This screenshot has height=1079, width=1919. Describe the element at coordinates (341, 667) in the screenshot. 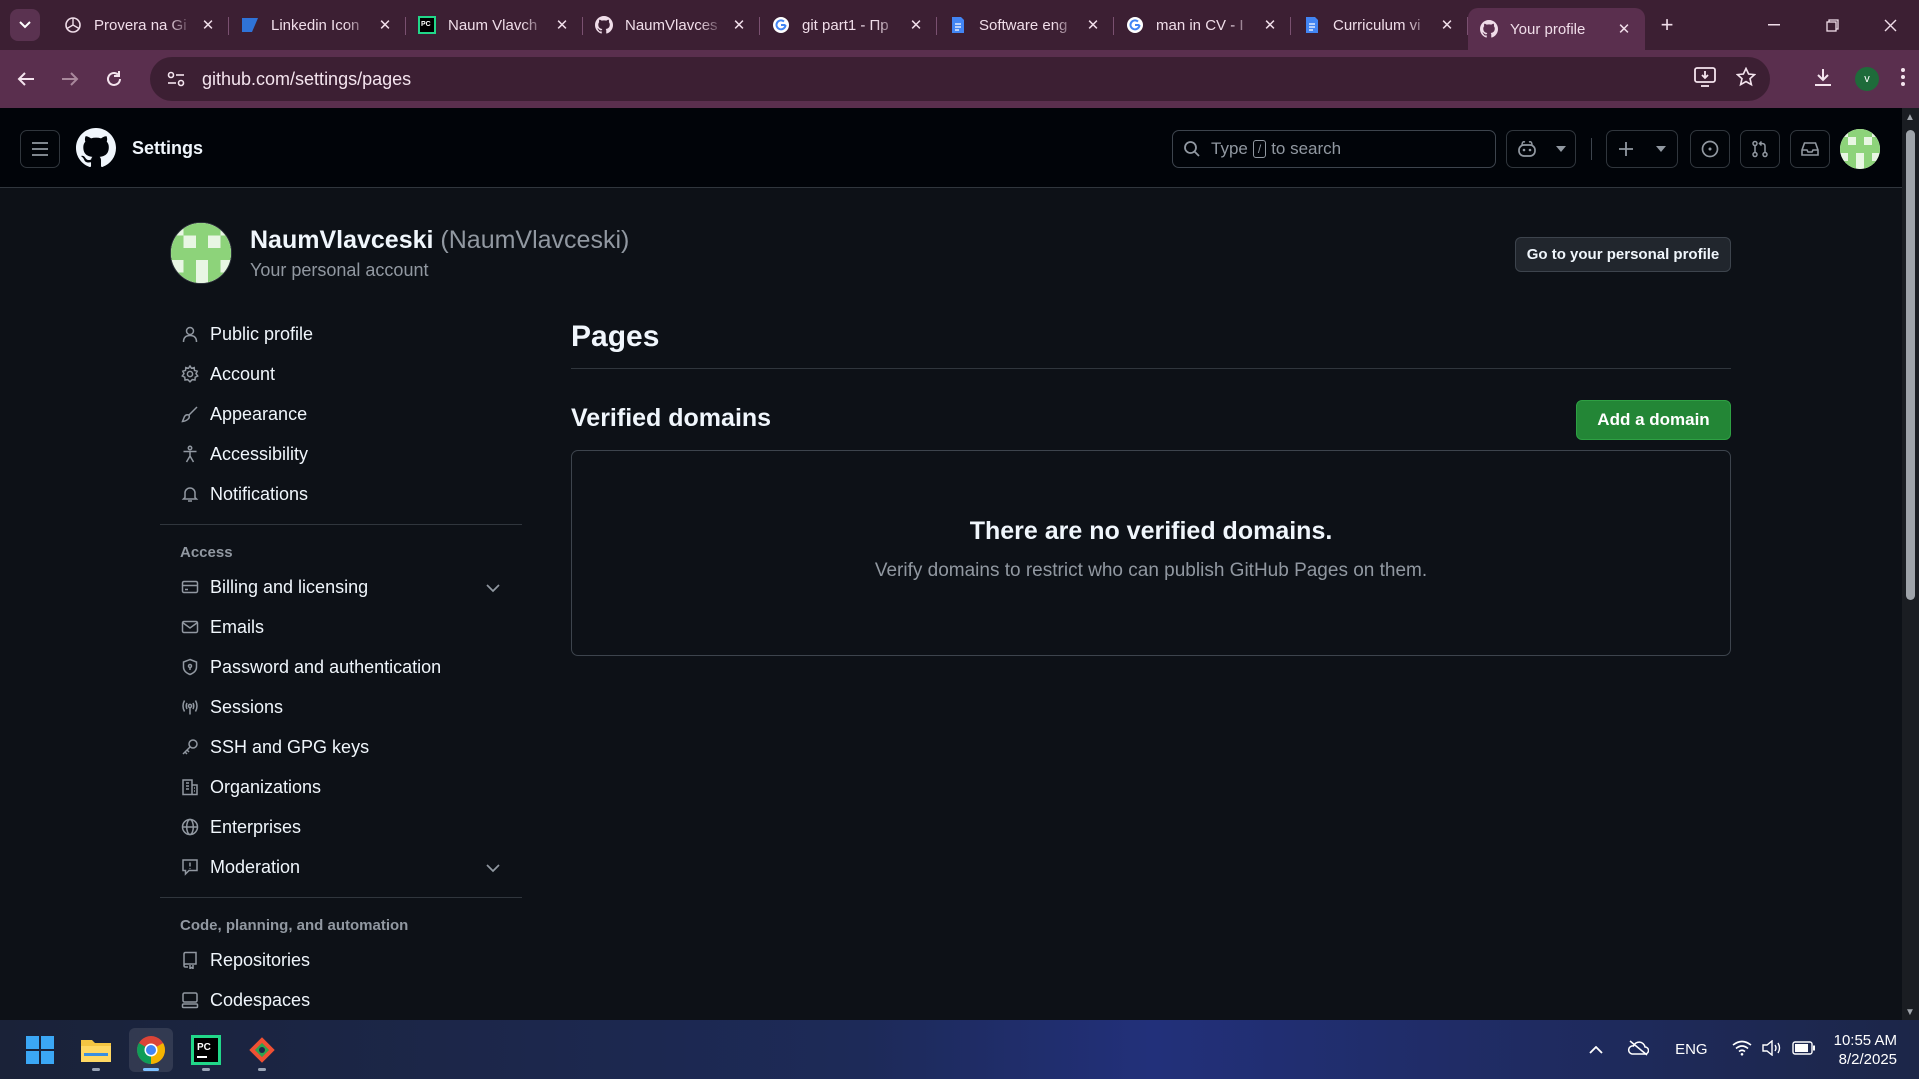

I see `sidebar-item-password-and-authentication: Password and authentication` at that location.